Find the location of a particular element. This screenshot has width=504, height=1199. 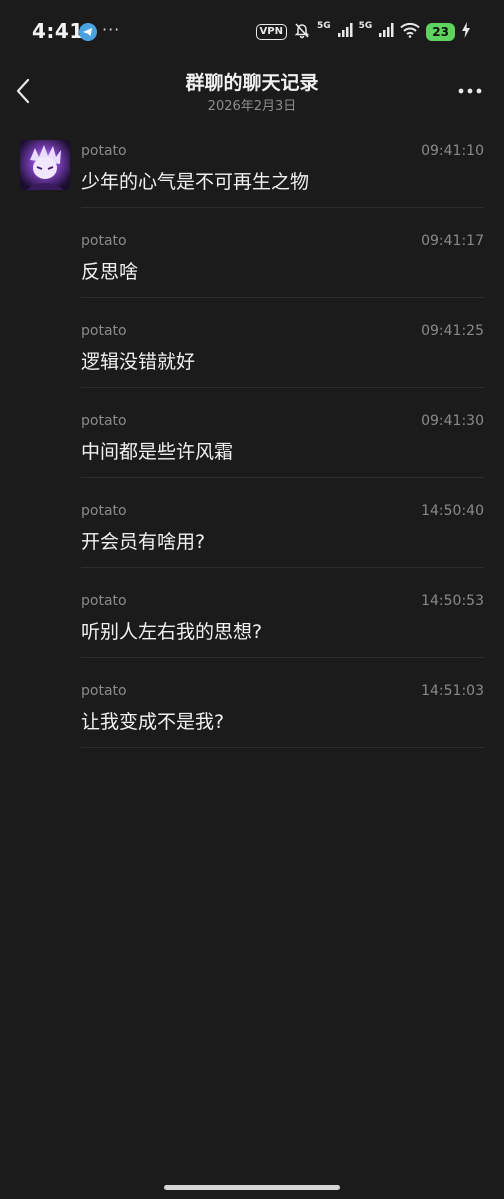

status-icons: VPN 5G 5G 23 is located at coordinates (363, 32).